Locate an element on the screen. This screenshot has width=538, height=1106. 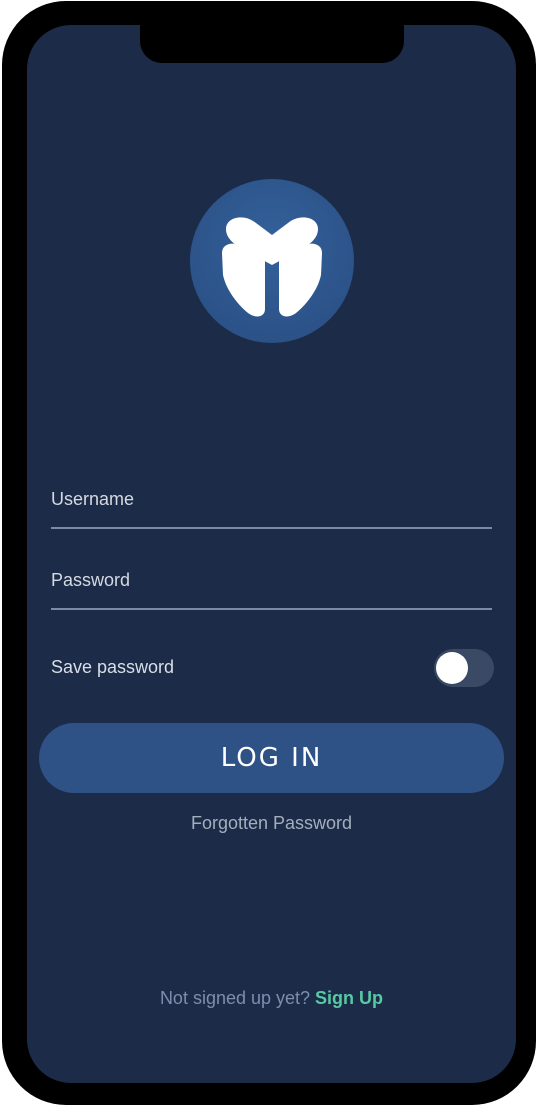
password-field is located at coordinates (271, 586).